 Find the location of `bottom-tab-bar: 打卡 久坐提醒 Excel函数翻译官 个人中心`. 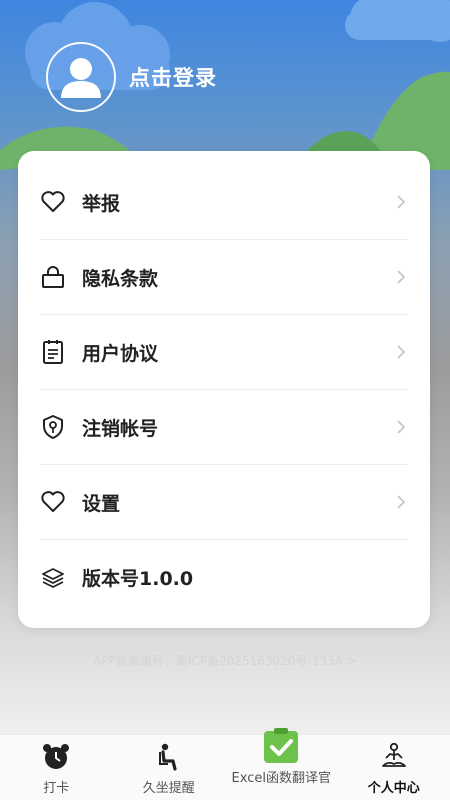

bottom-tab-bar: 打卡 久坐提醒 Excel函数翻译官 个人中心 is located at coordinates (225, 764).